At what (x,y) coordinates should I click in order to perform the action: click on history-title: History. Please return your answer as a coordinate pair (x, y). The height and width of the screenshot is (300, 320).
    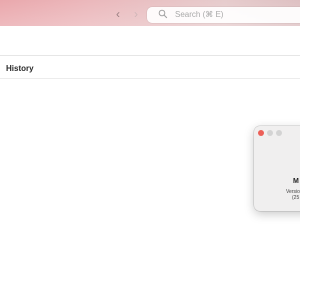
    Looking at the image, I should click on (20, 68).